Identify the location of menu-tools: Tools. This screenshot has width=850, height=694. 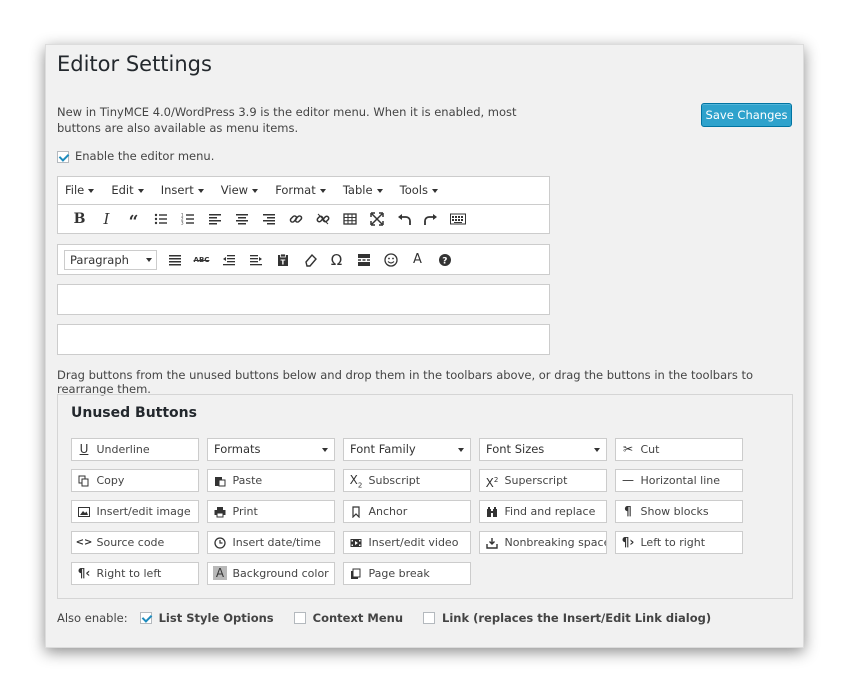
(419, 190).